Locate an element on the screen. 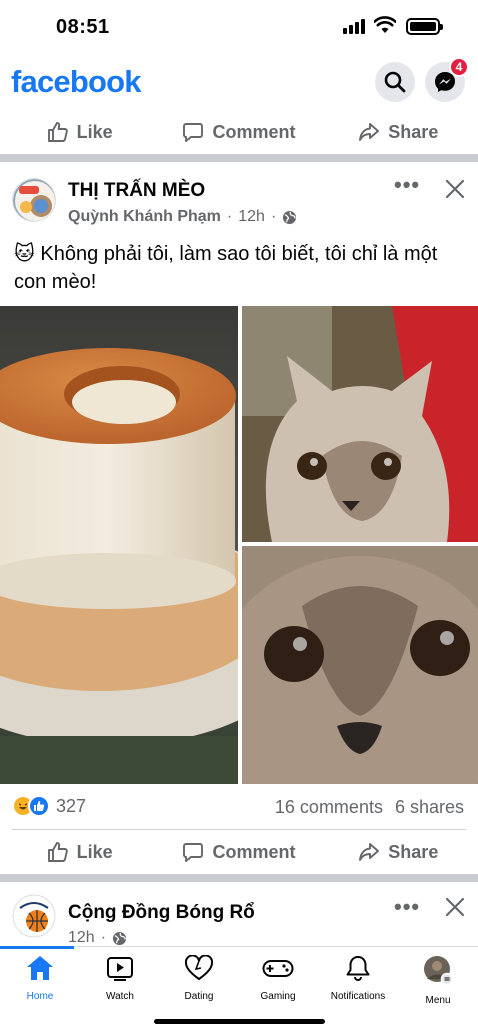 The width and height of the screenshot is (478, 1034). post-meta: Quỳnh Khánh Phạm · 12h · is located at coordinates (182, 217).